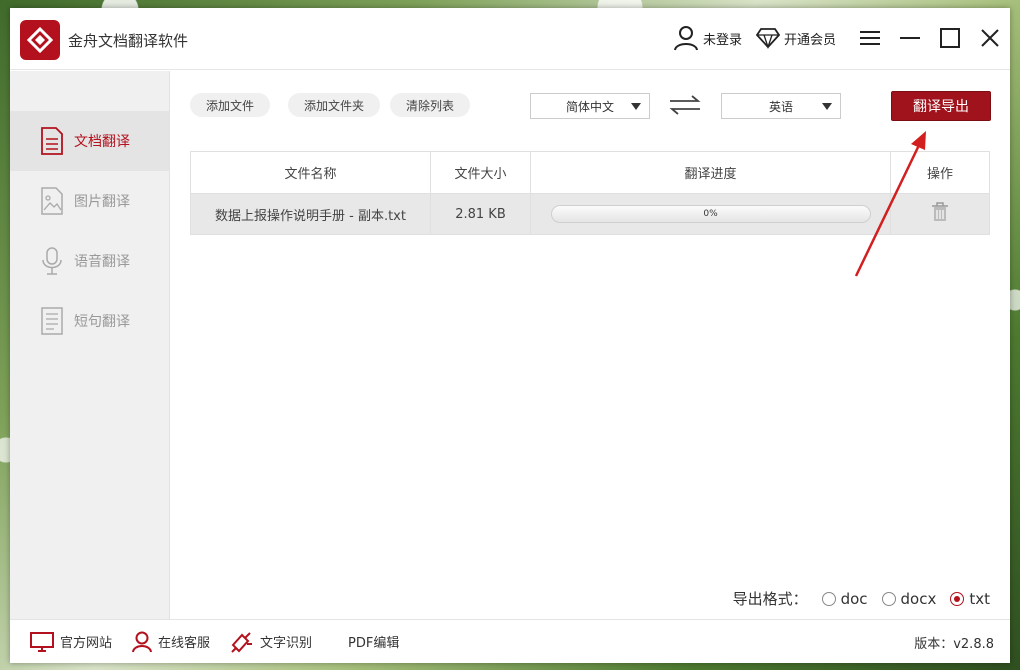 Image resolution: width=1020 pixels, height=670 pixels. What do you see at coordinates (311, 172) in the screenshot?
I see `column-header-name: 文件名称` at bounding box center [311, 172].